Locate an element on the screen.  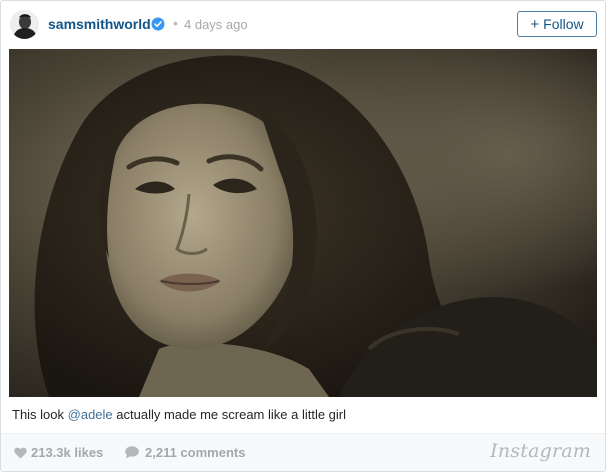
follow-button: + Follow is located at coordinates (557, 24).